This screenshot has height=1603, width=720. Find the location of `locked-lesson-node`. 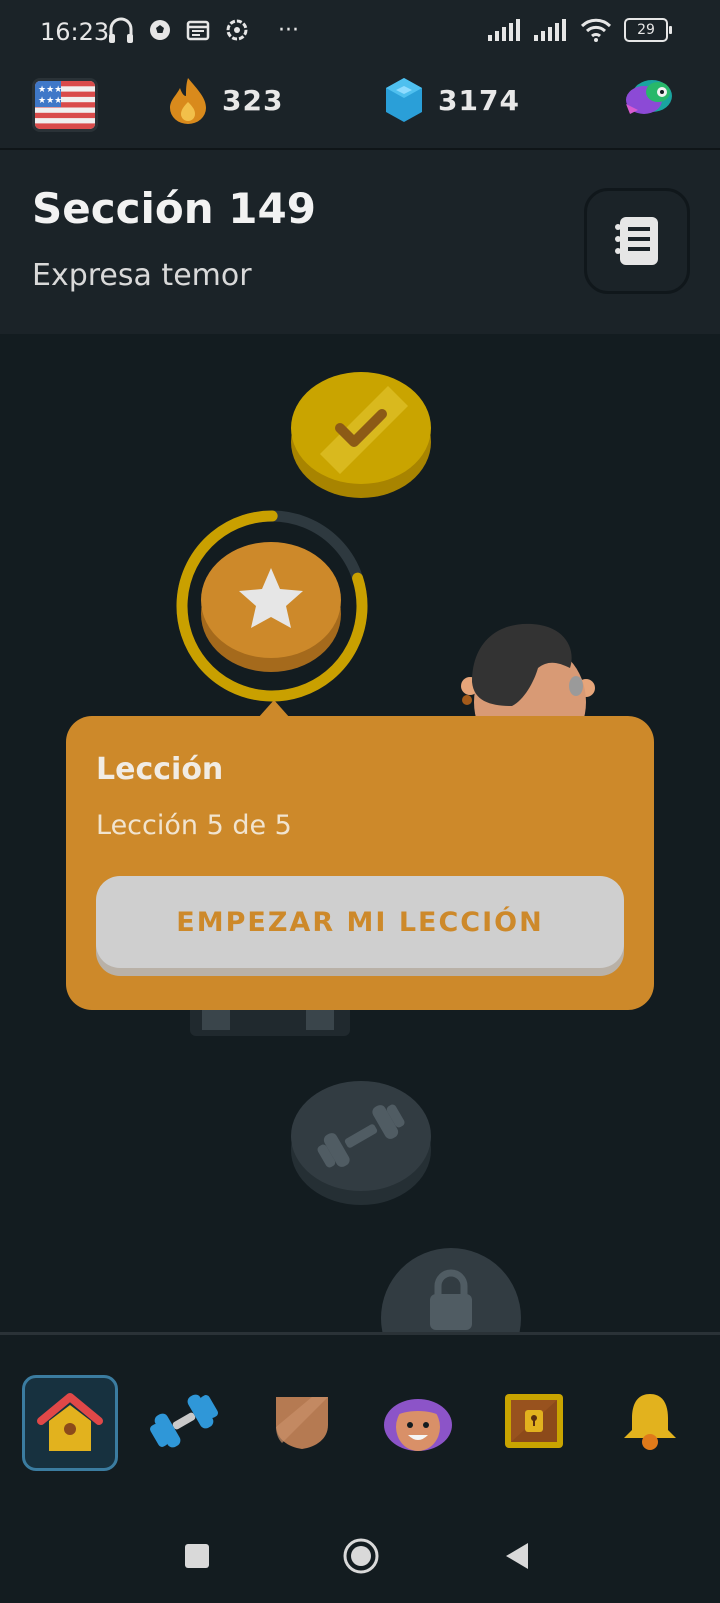

locked-lesson-node is located at coordinates (451, 1289).